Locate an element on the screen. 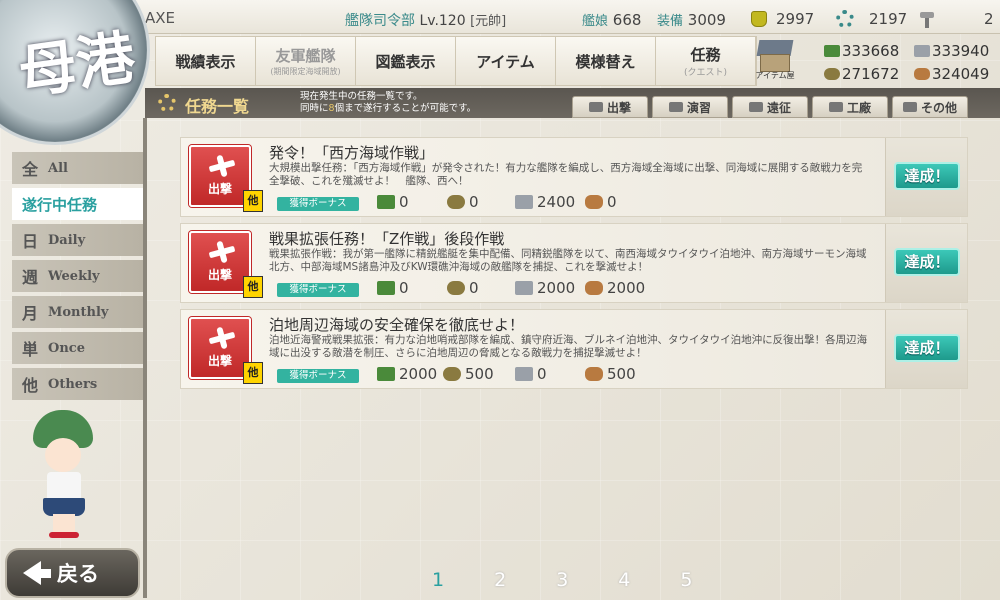 This screenshot has height=600, width=1000. filter-all: 全 All is located at coordinates (77, 168).